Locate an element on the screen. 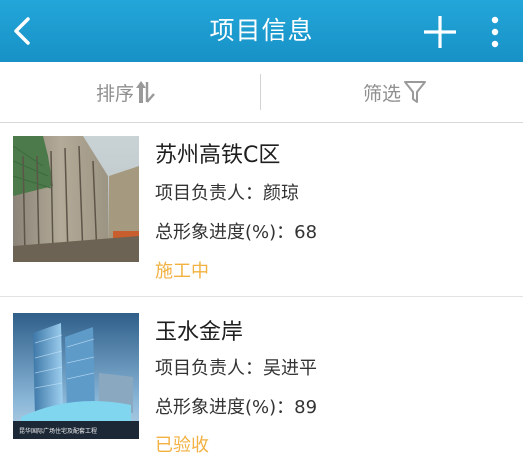 The height and width of the screenshot is (469, 523). filter-label: 筛选 is located at coordinates (382, 93).